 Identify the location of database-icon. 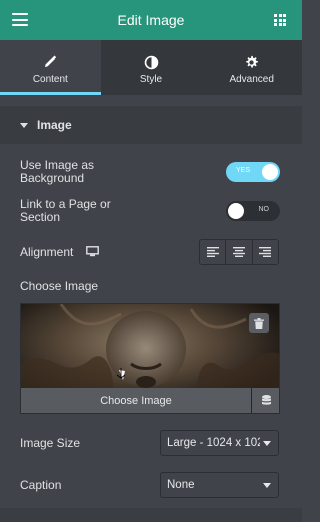
(266, 400).